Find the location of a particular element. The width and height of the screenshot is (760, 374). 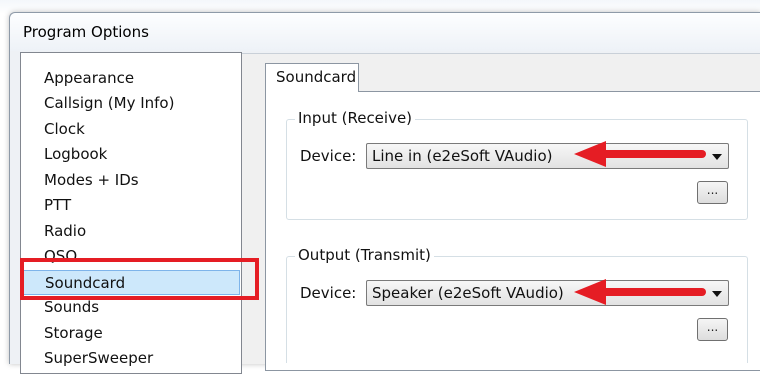

sidebar-item-ptt: PTT is located at coordinates (131, 205).